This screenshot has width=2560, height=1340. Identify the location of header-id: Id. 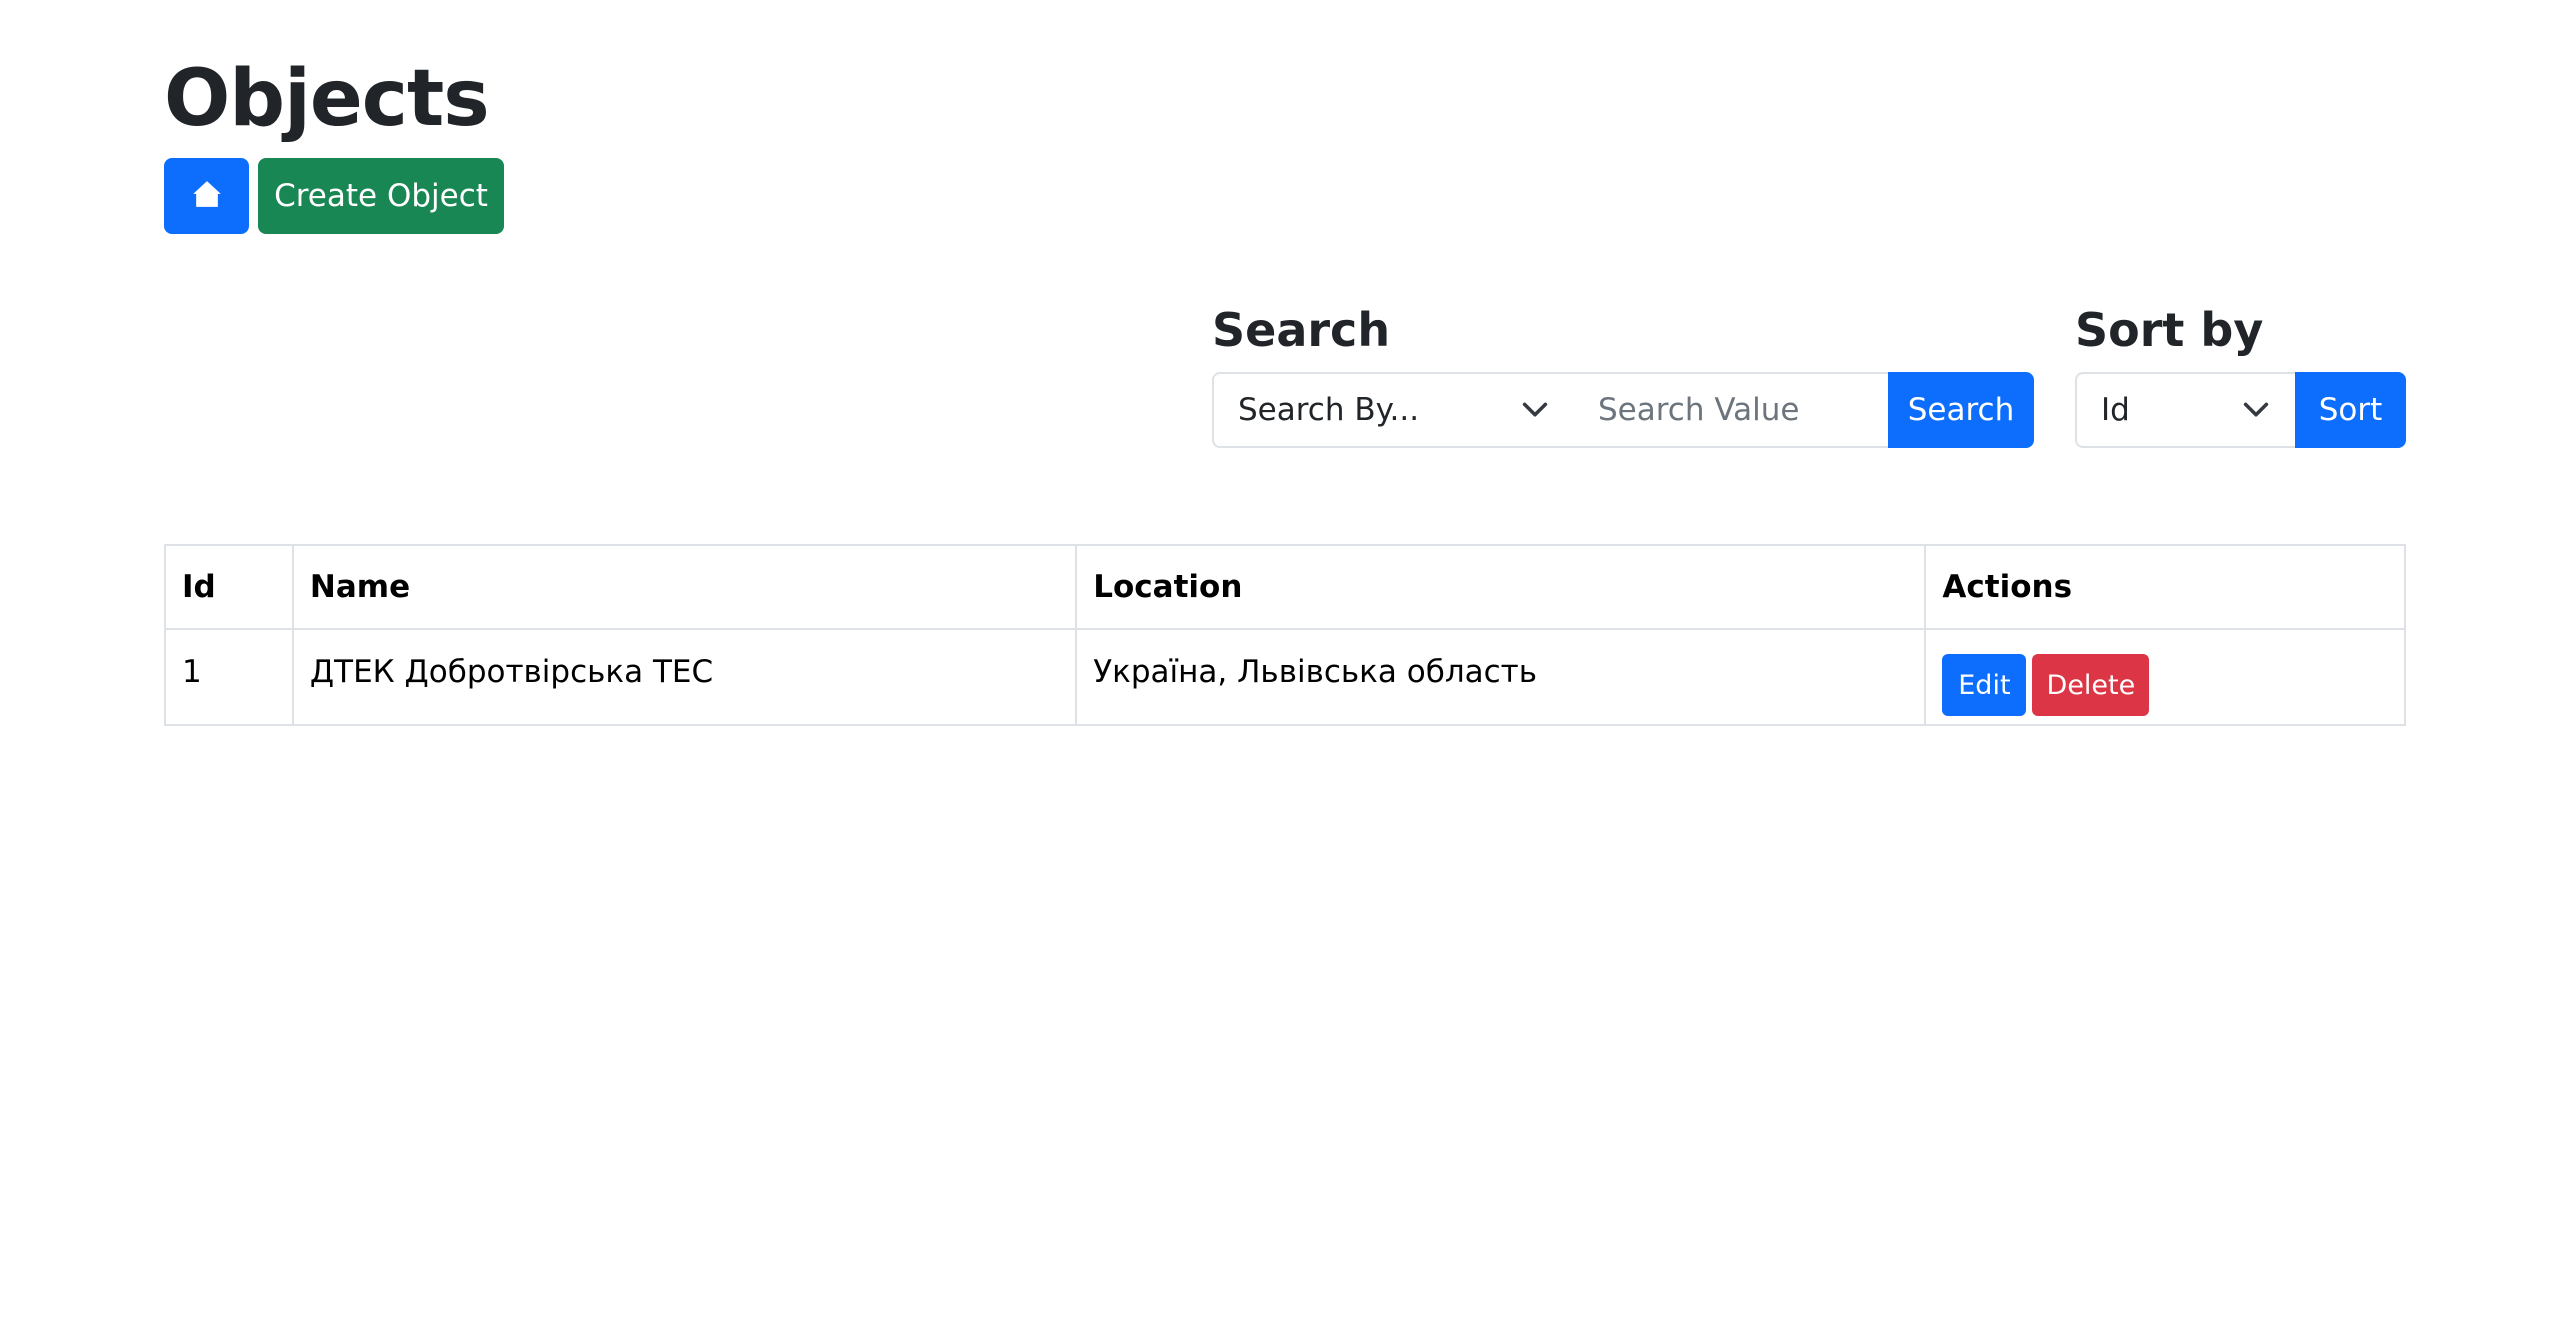
(229, 587).